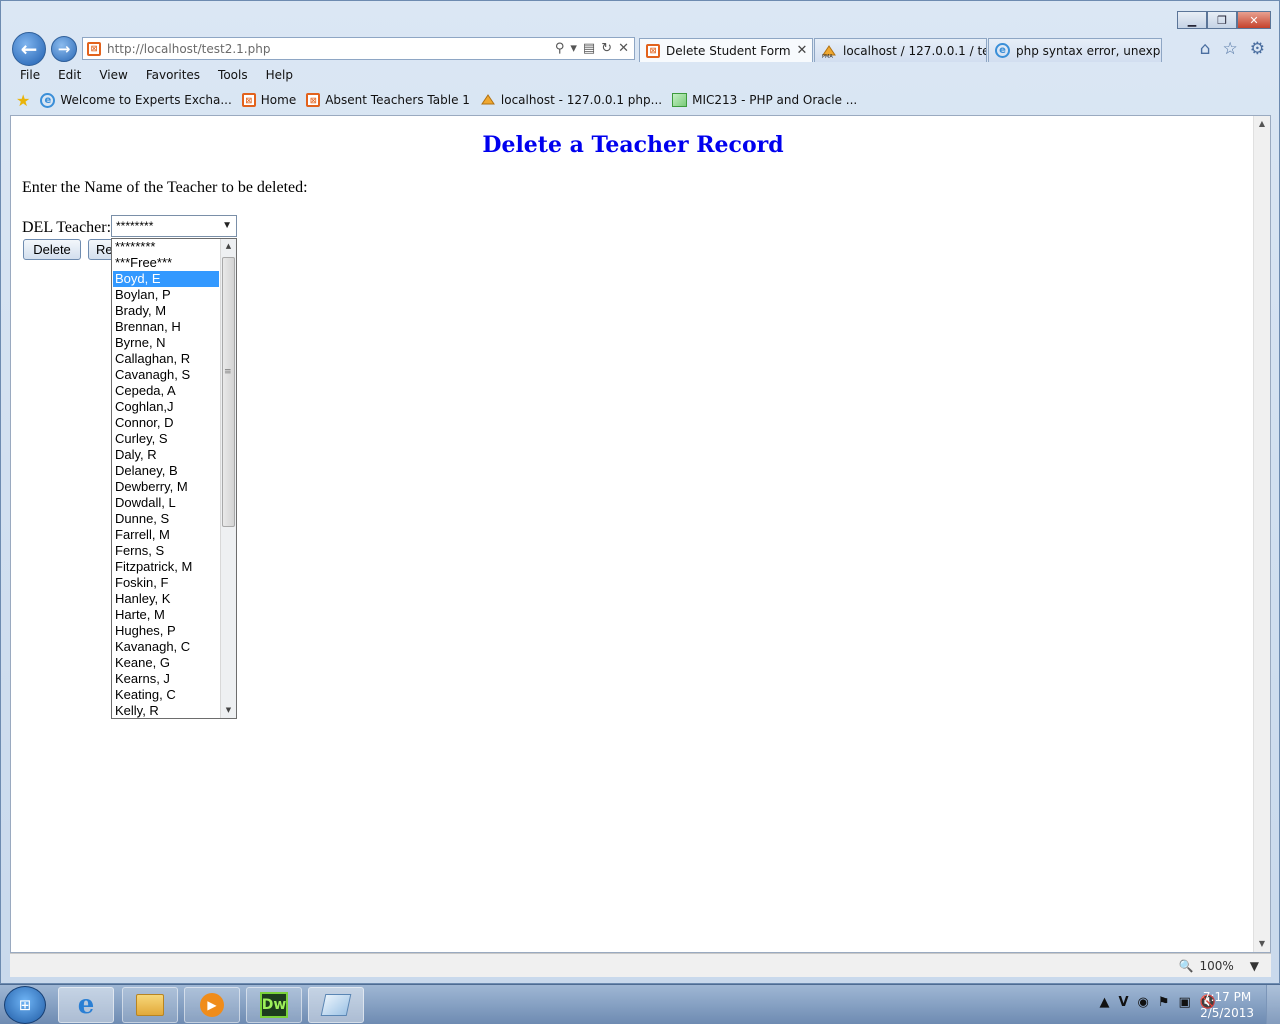 This screenshot has width=1280, height=1024. I want to click on display-icon: ▣, so click(1185, 1002).